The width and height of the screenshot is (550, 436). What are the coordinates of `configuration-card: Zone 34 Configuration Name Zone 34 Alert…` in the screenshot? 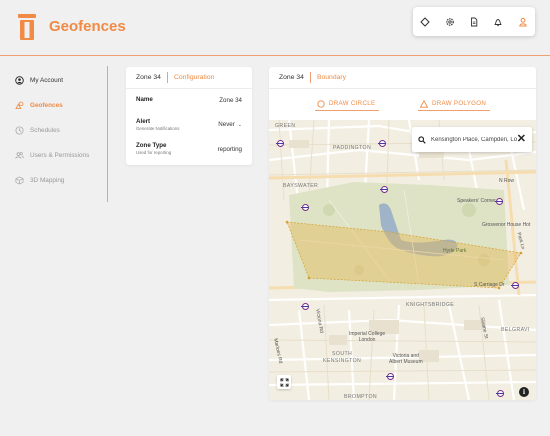 It's located at (189, 116).